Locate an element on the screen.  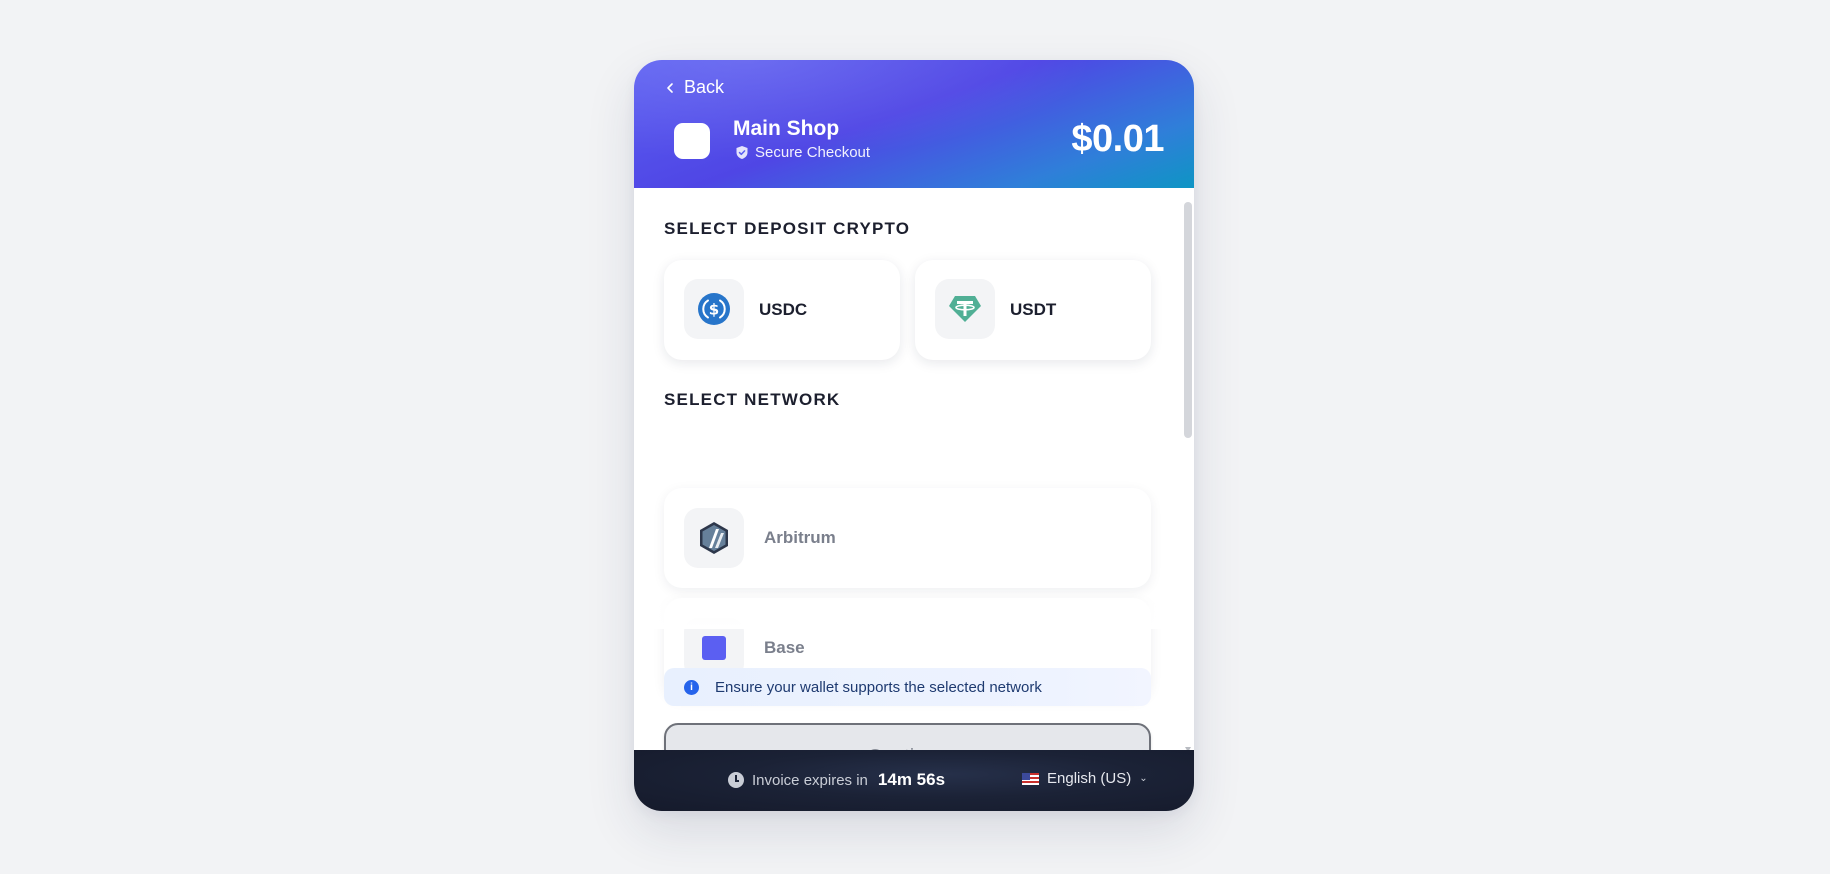
base-icon is located at coordinates (714, 648).